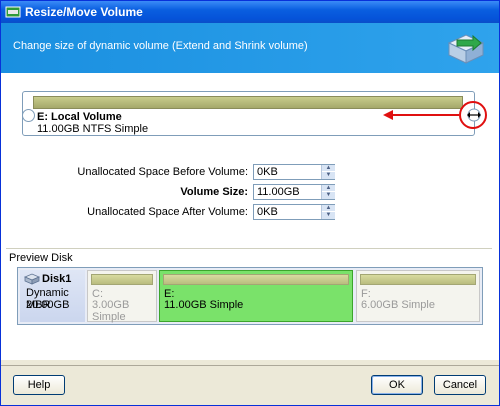 The image size is (500, 406). What do you see at coordinates (250, 12) in the screenshot?
I see `title-bar: Resize/Move Volume` at bounding box center [250, 12].